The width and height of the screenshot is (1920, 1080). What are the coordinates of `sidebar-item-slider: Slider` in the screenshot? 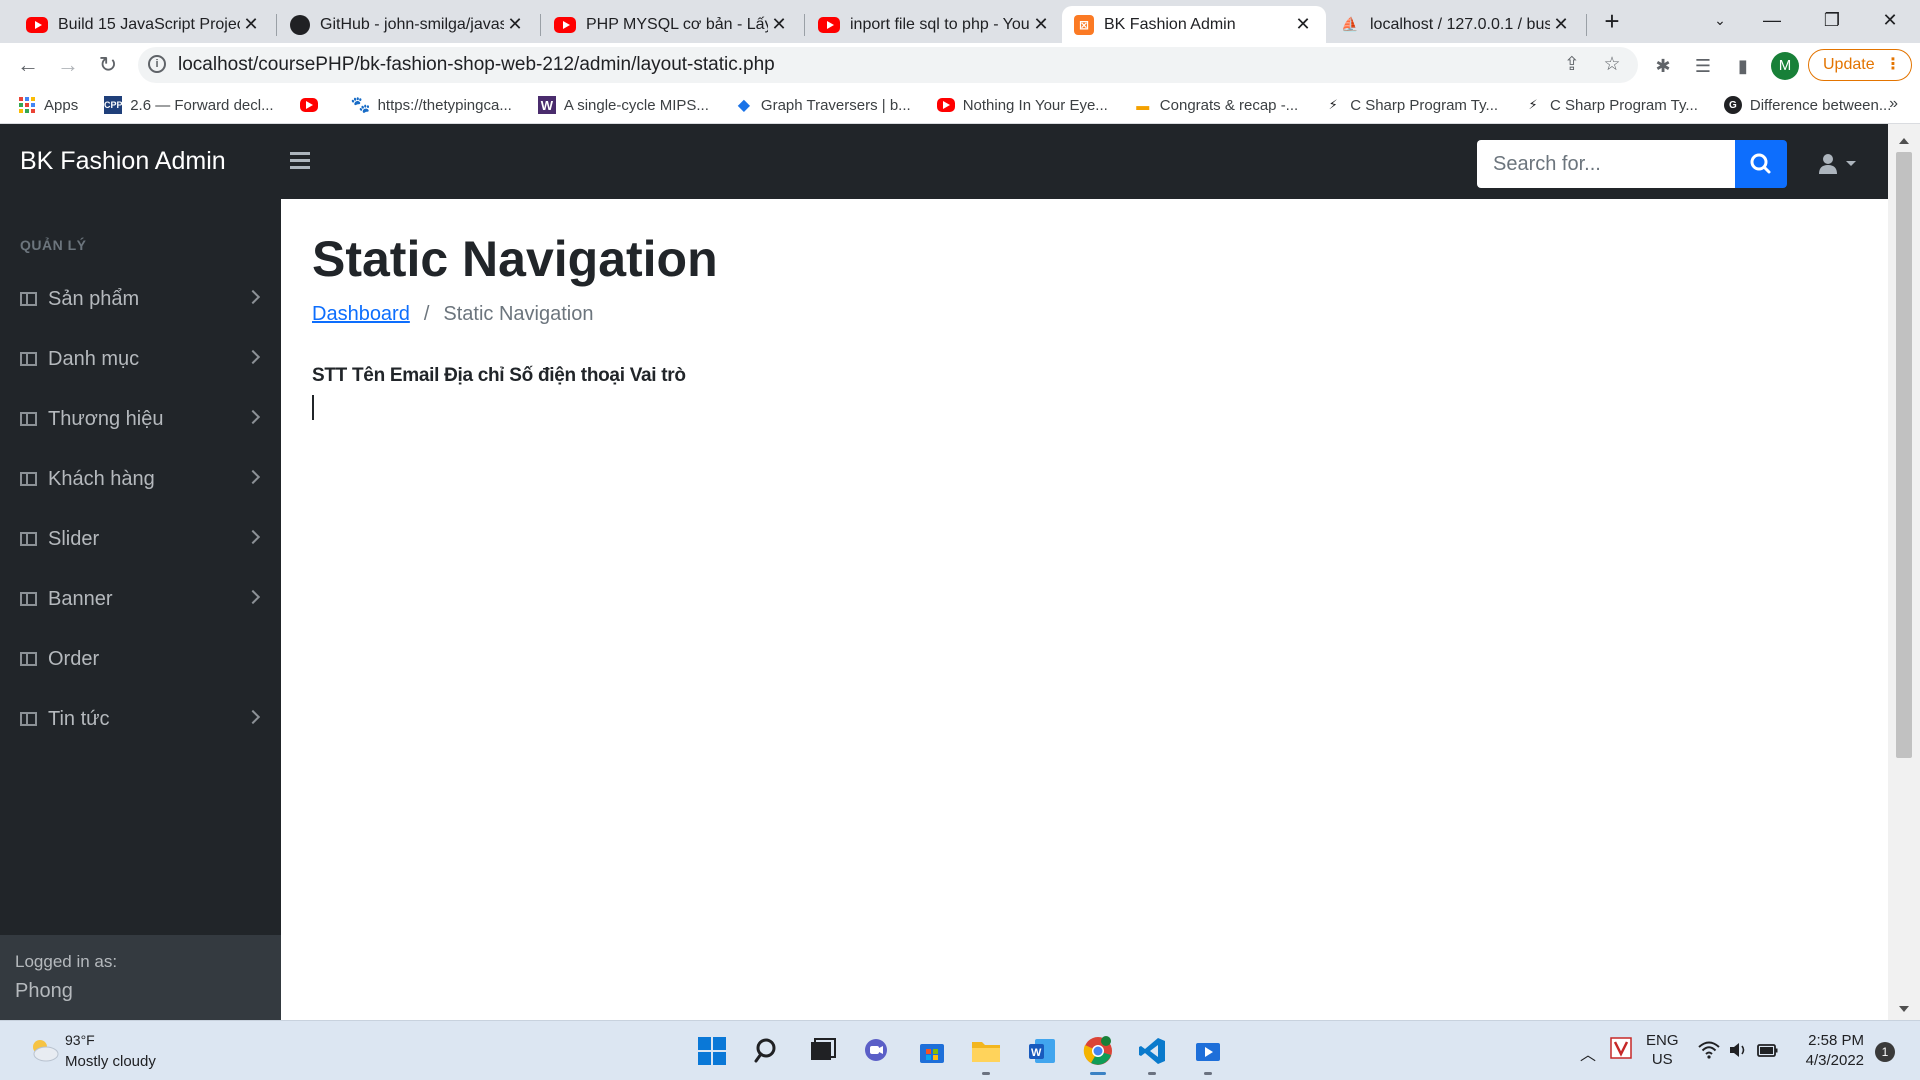 It's located at (140, 541).